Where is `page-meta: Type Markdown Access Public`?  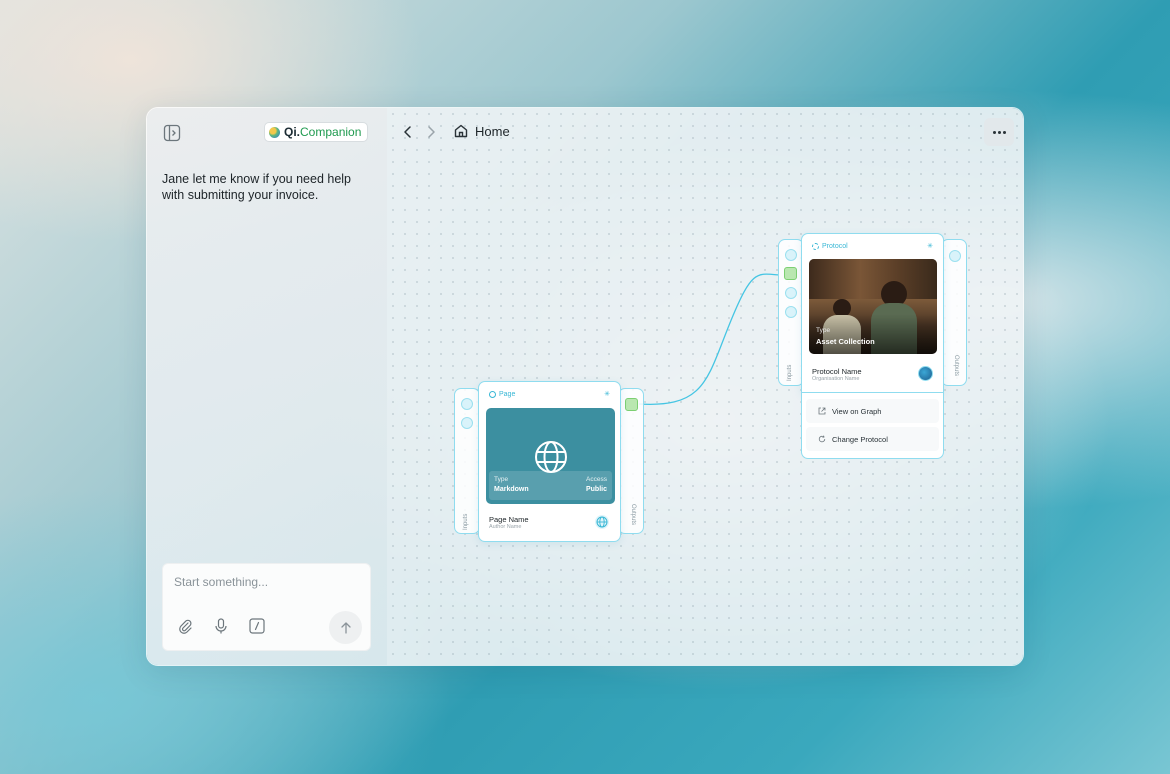 page-meta: Type Markdown Access Public is located at coordinates (550, 485).